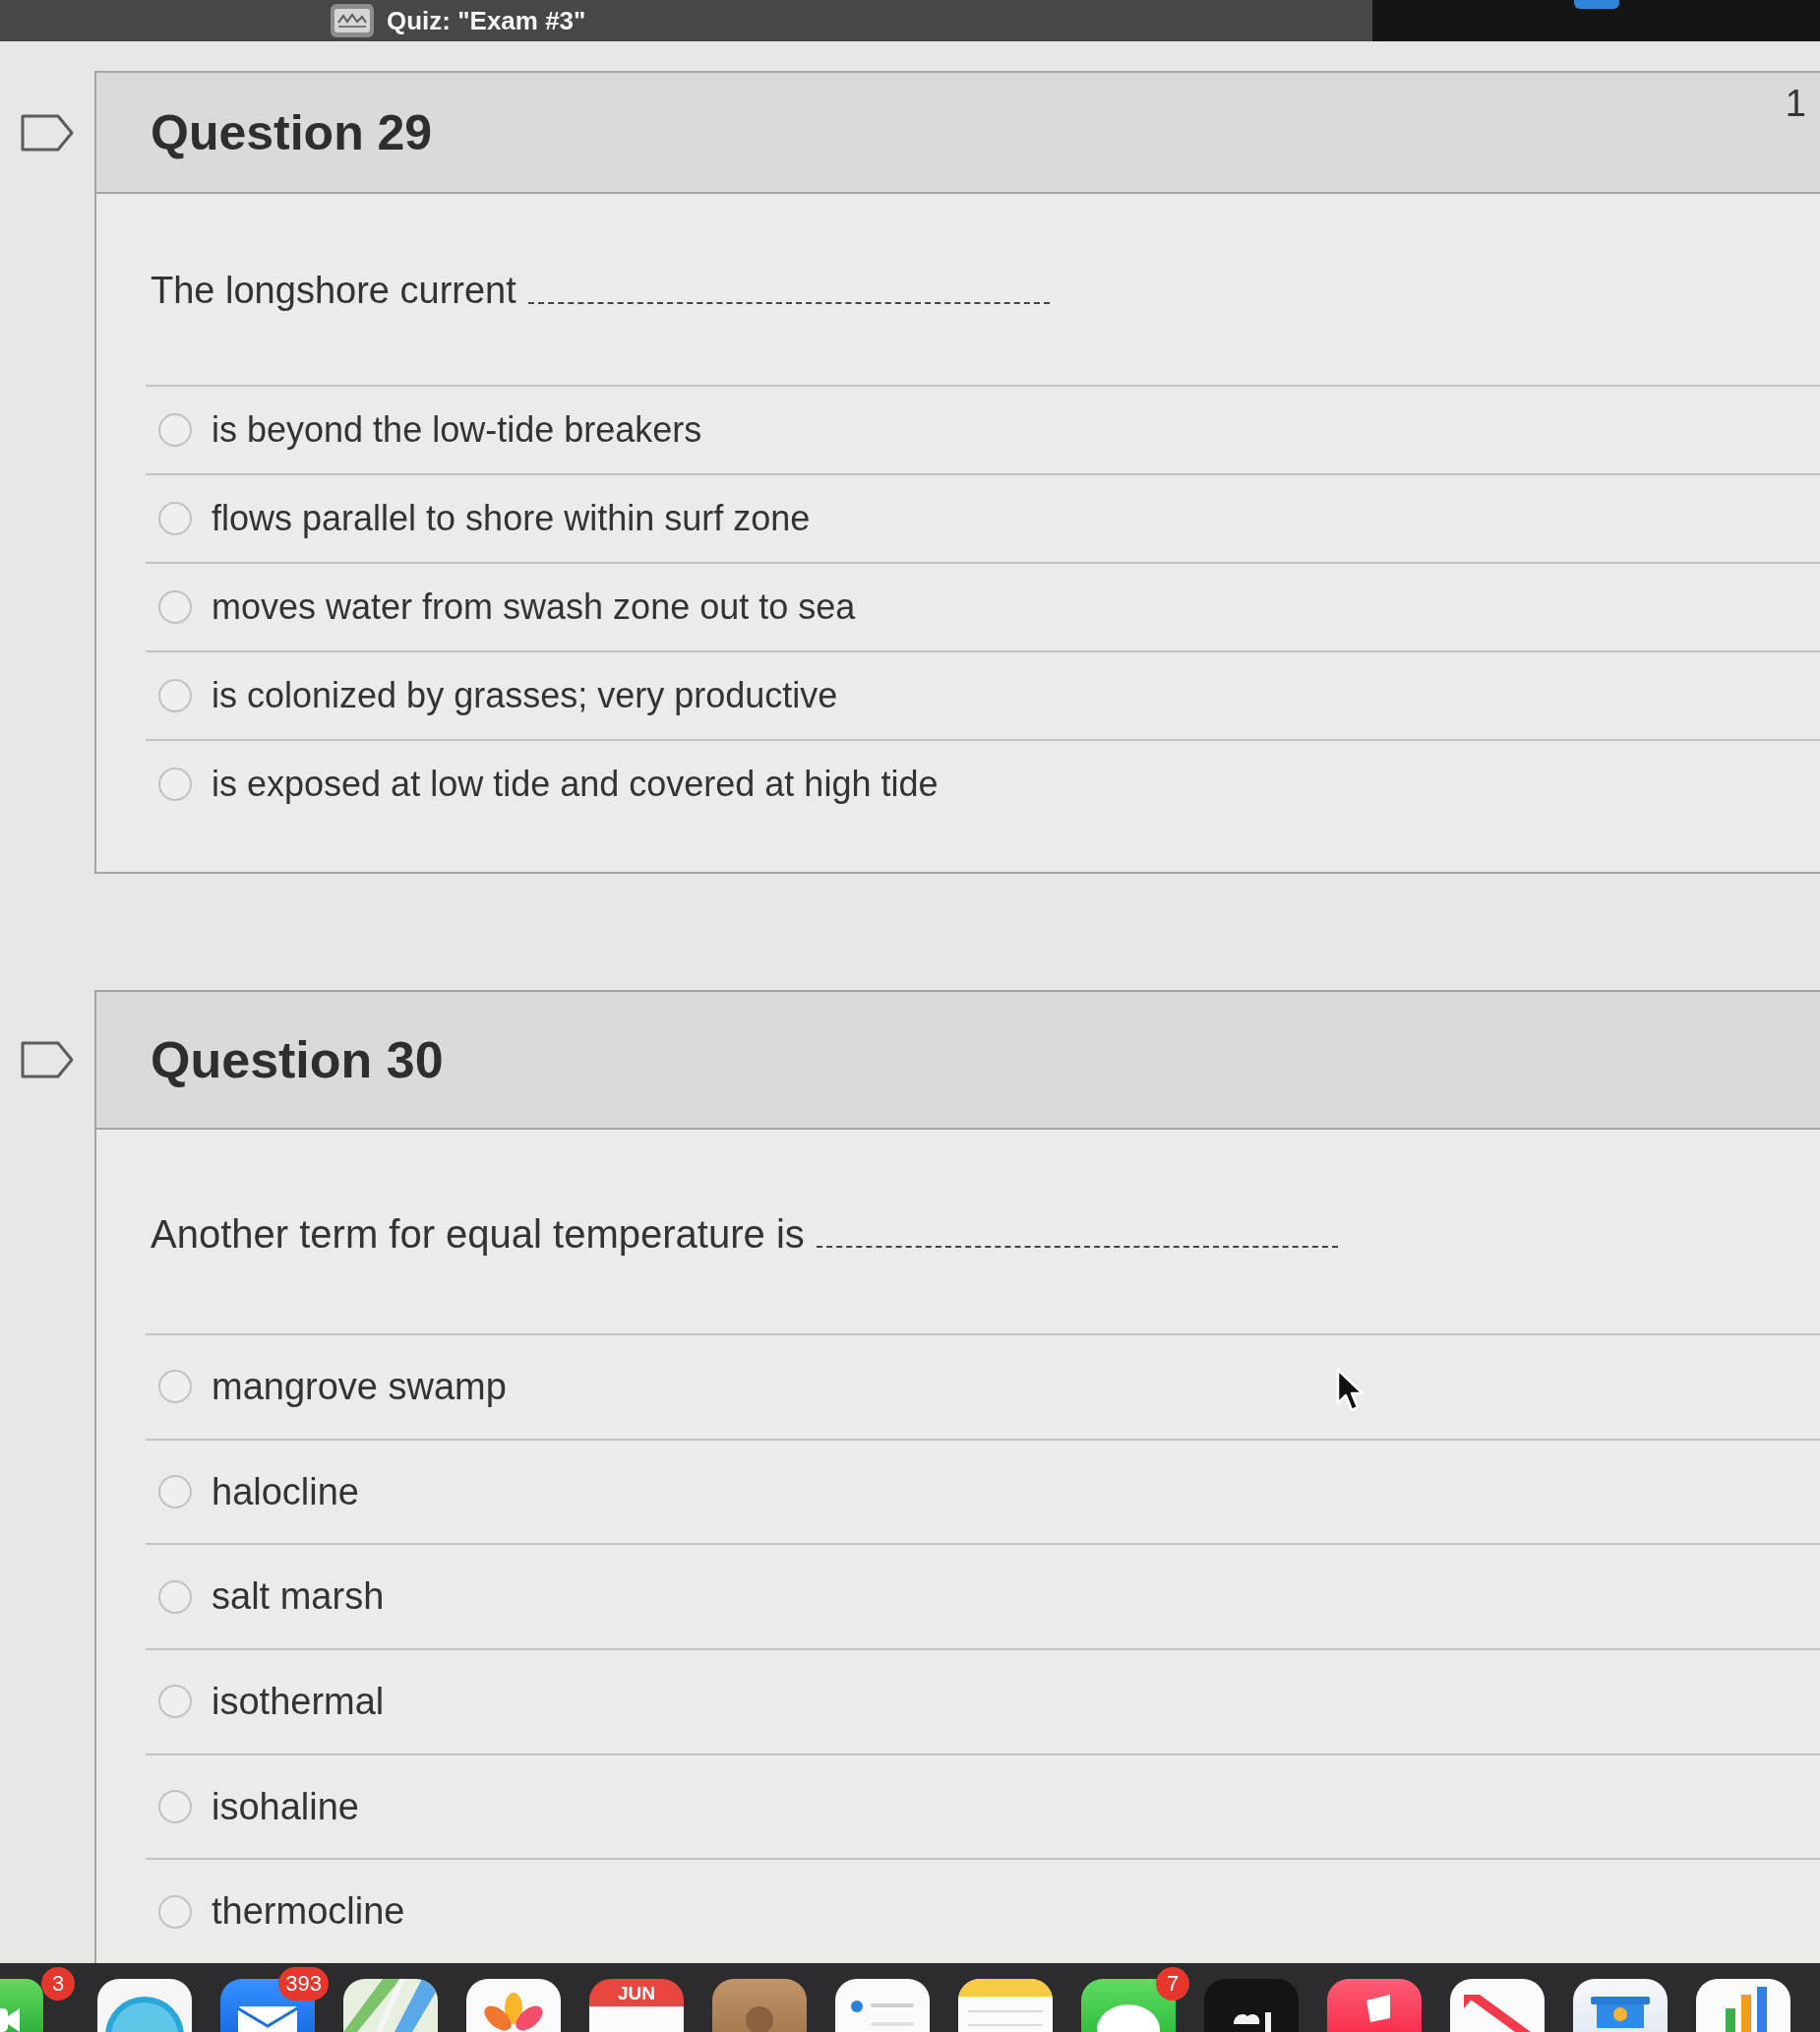 The height and width of the screenshot is (2032, 1820). Describe the element at coordinates (303, 1984) in the screenshot. I see `notification-badge: 393` at that location.